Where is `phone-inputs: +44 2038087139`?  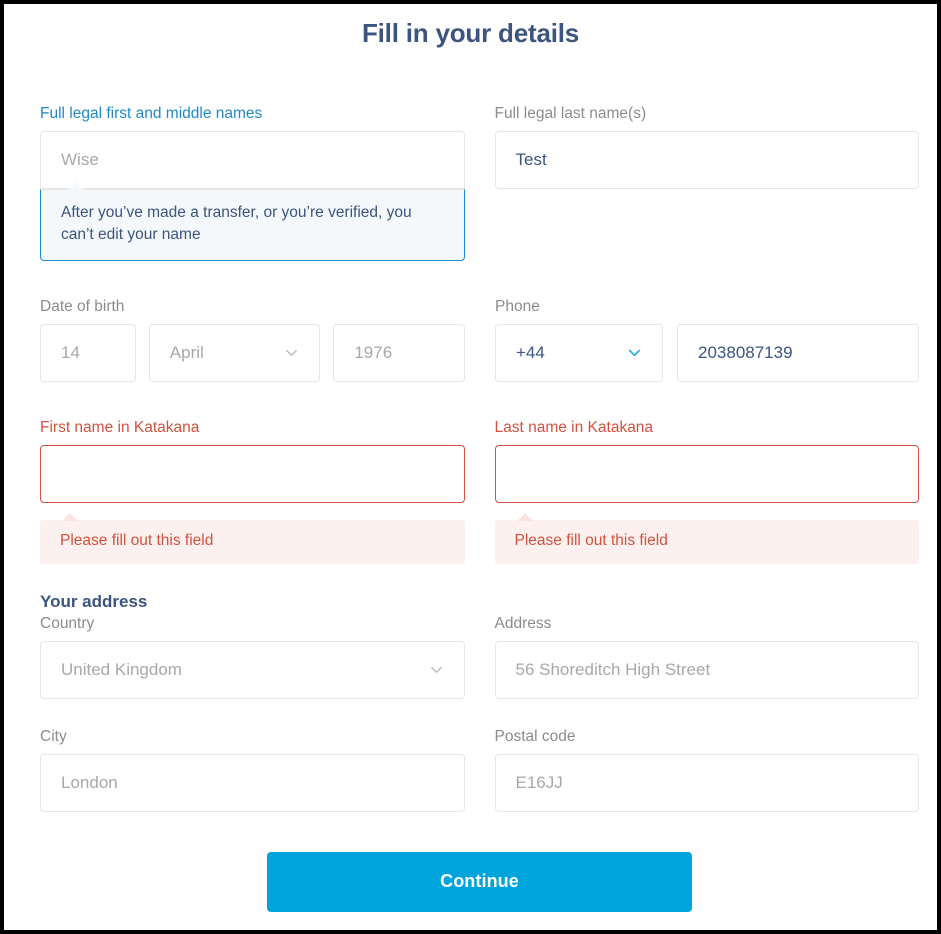
phone-inputs: +44 2038087139 is located at coordinates (707, 352).